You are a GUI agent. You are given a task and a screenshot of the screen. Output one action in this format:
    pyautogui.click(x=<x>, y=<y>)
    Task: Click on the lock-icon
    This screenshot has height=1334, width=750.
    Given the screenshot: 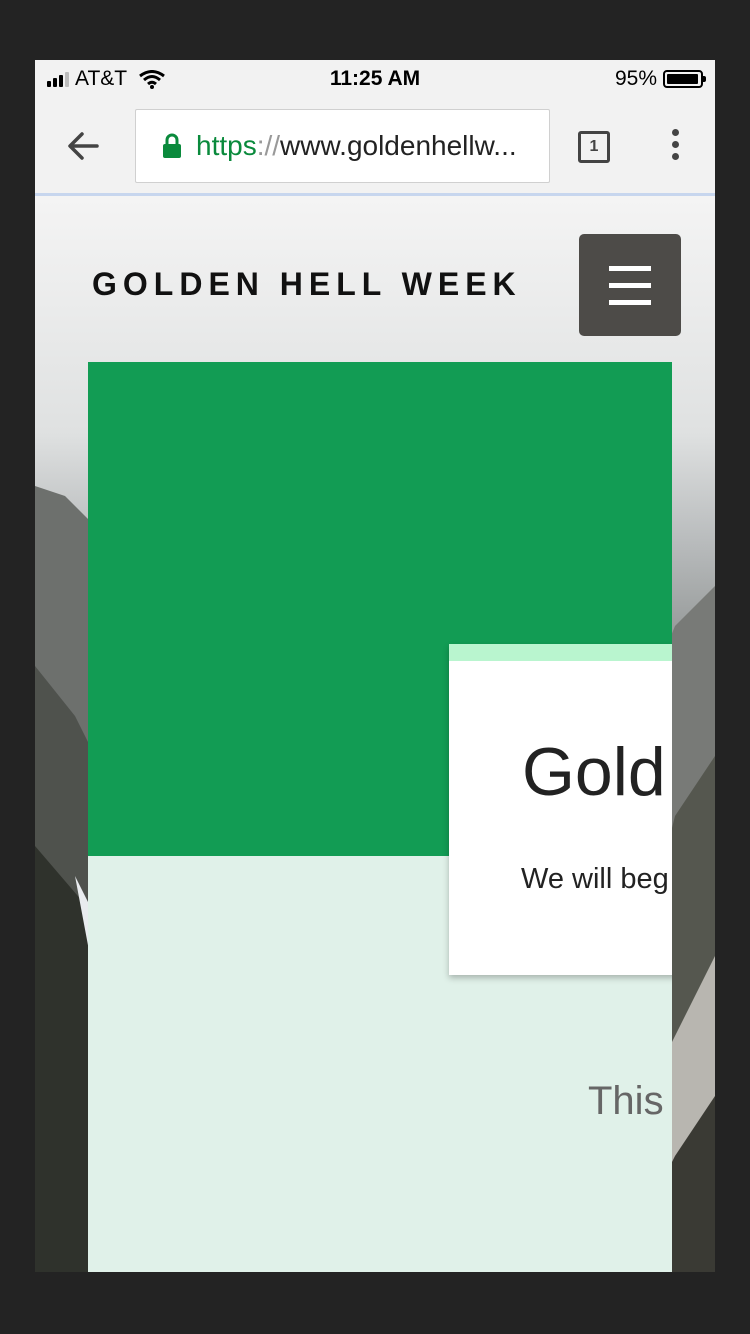 What is the action you would take?
    pyautogui.click(x=172, y=145)
    